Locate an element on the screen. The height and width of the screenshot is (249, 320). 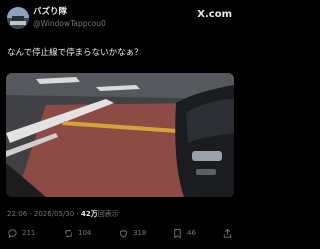
tweet-time: 22:06 is located at coordinates (17, 214).